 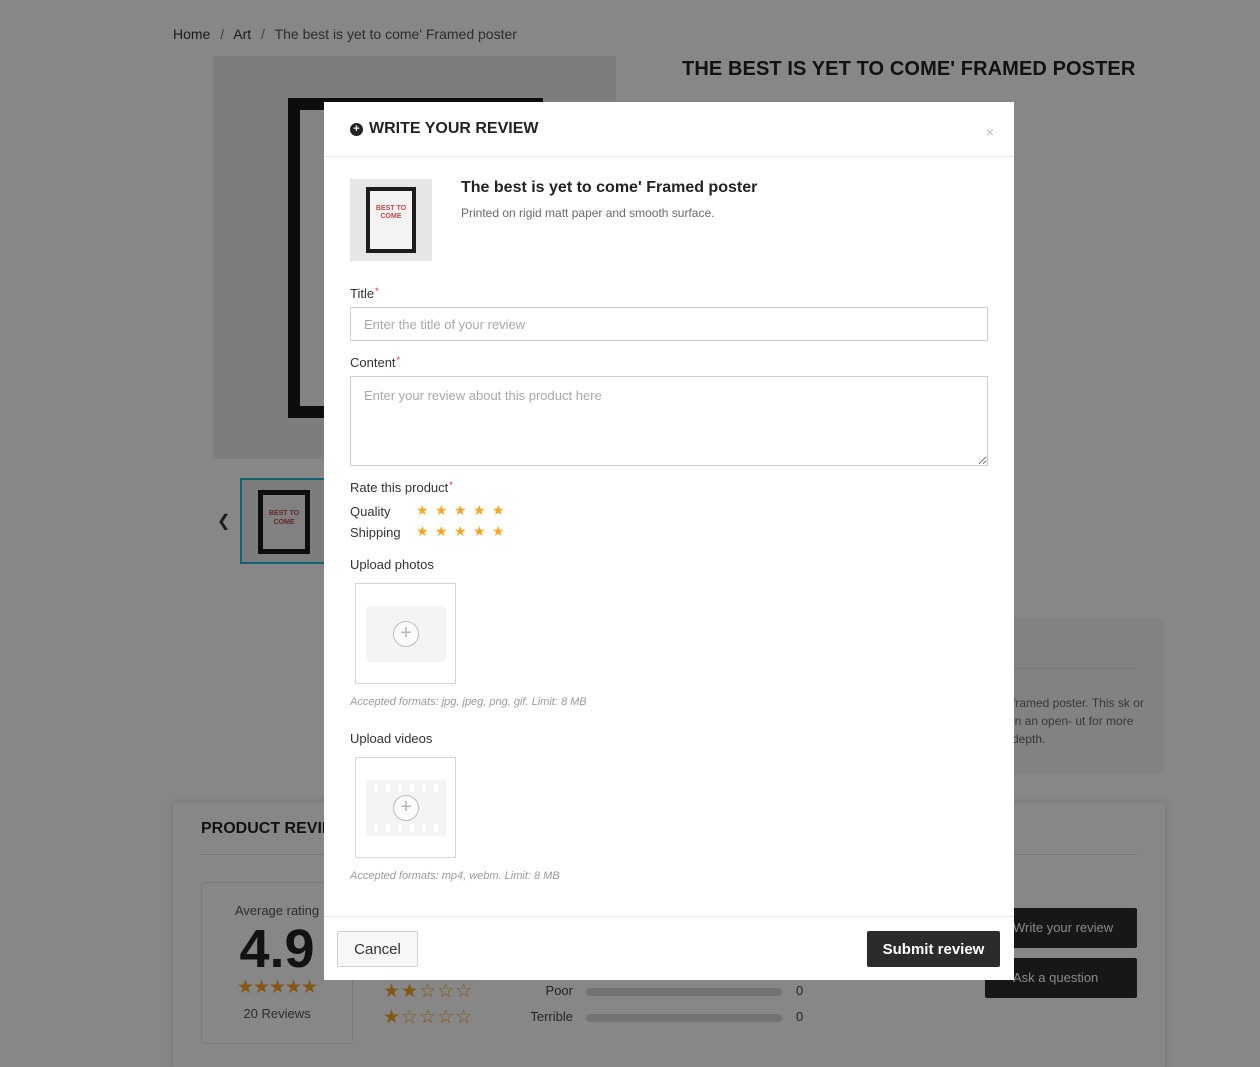 I want to click on modal-title: + WRITE YOUR REVIEW, so click(x=444, y=129).